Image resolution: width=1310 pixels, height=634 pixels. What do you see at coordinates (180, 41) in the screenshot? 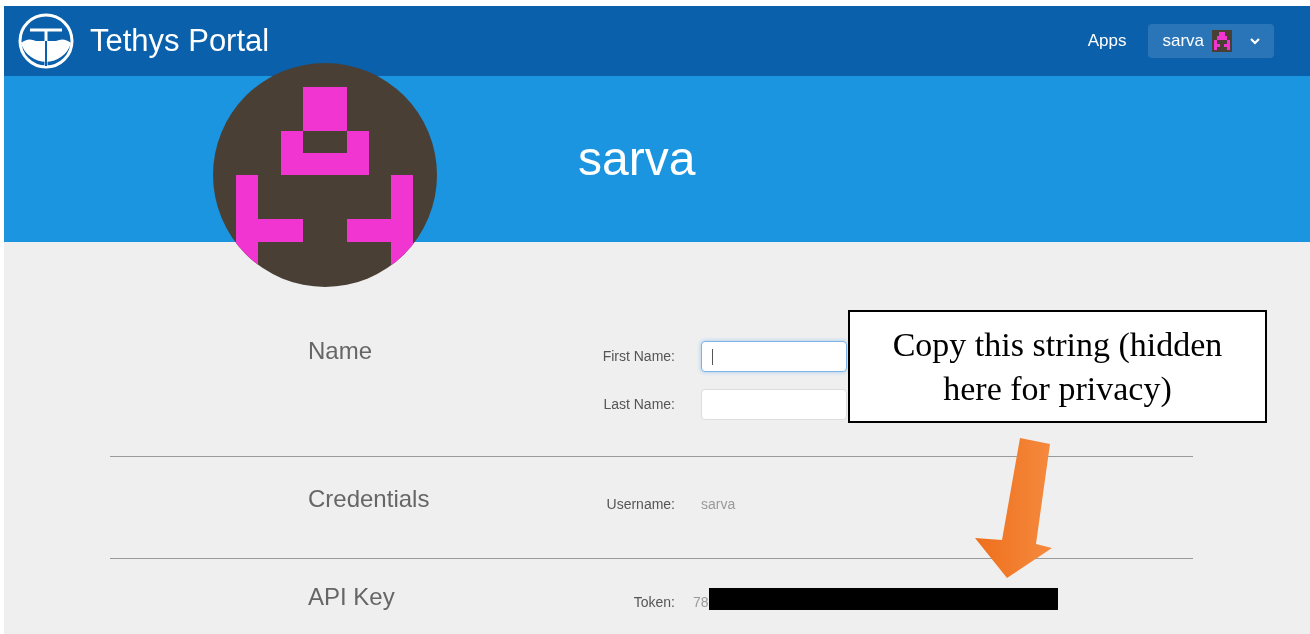
I see `brand-name: Tethys Portal` at bounding box center [180, 41].